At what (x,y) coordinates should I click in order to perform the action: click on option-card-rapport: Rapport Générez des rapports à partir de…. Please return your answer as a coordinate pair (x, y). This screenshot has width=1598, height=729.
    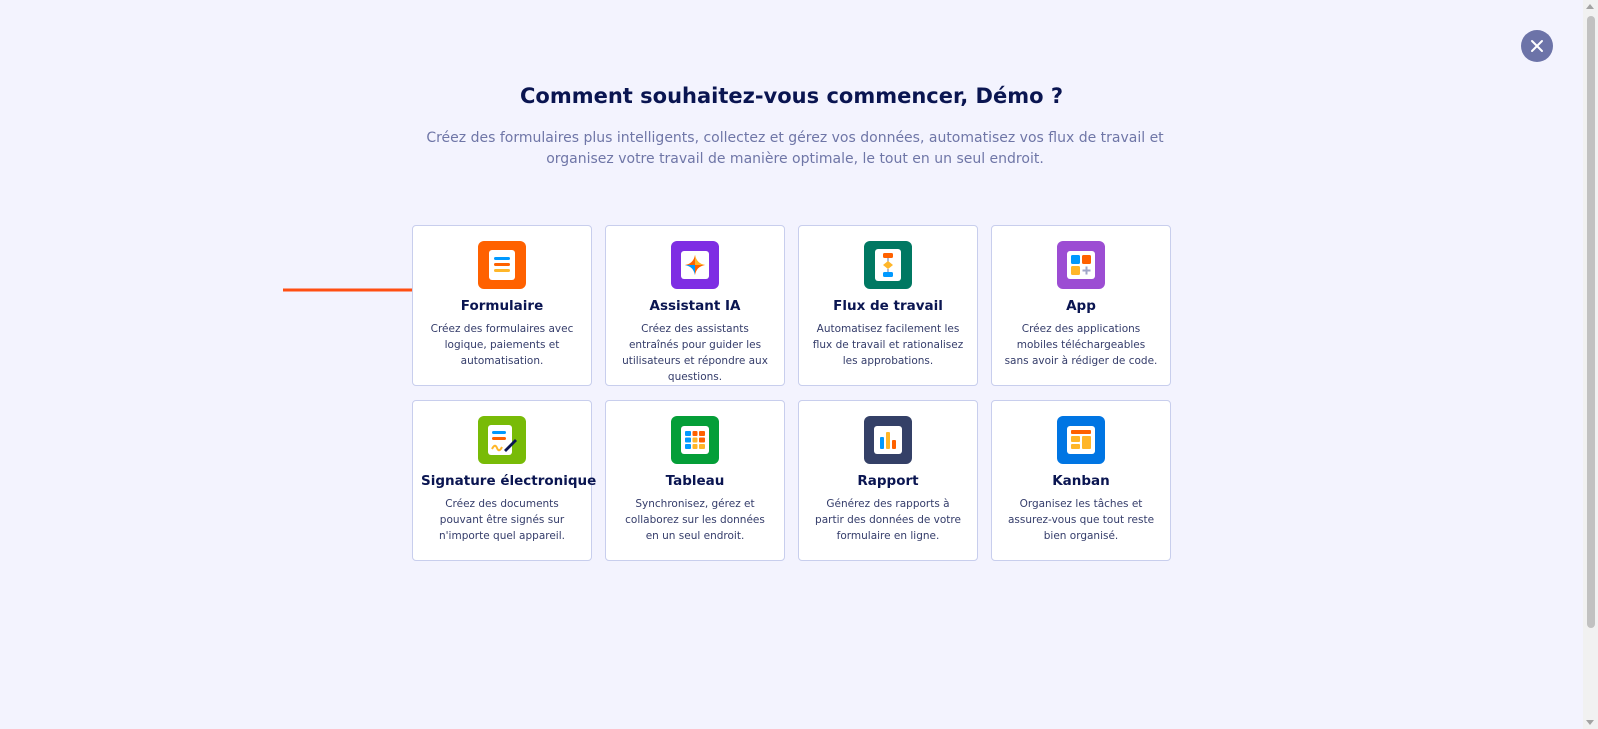
    Looking at the image, I should click on (888, 480).